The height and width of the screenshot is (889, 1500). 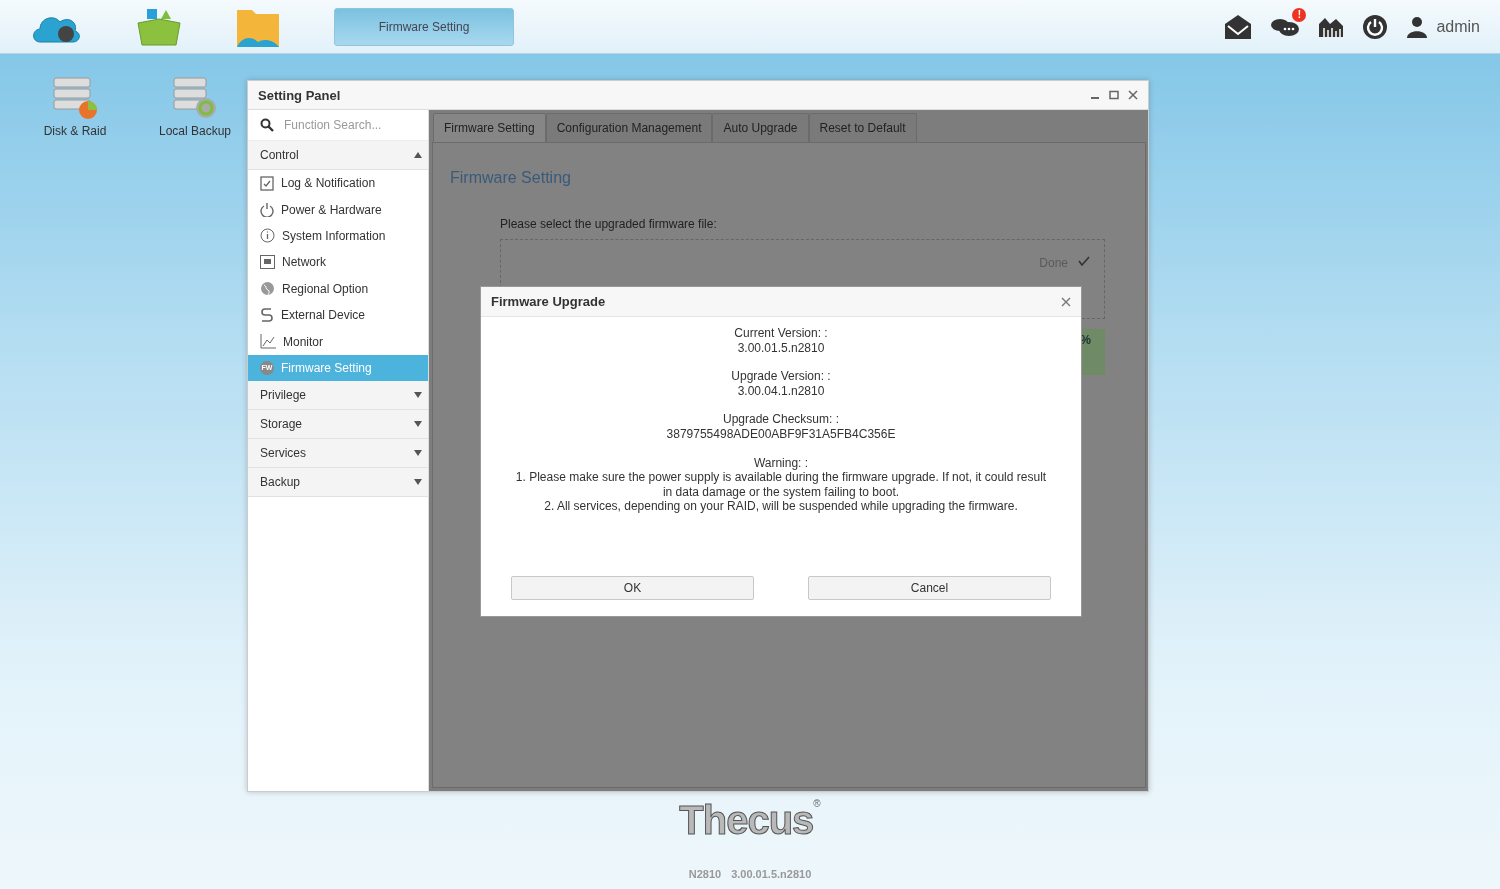 I want to click on brand-logo: Thecus, so click(x=746, y=820).